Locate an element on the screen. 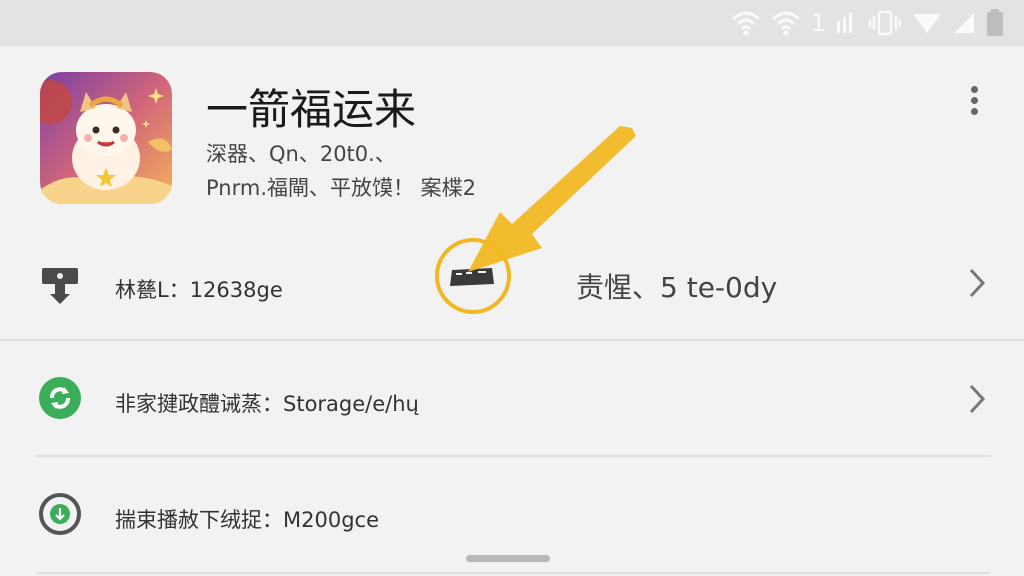 The width and height of the screenshot is (1024, 576). mascot-app-icon is located at coordinates (106, 138).